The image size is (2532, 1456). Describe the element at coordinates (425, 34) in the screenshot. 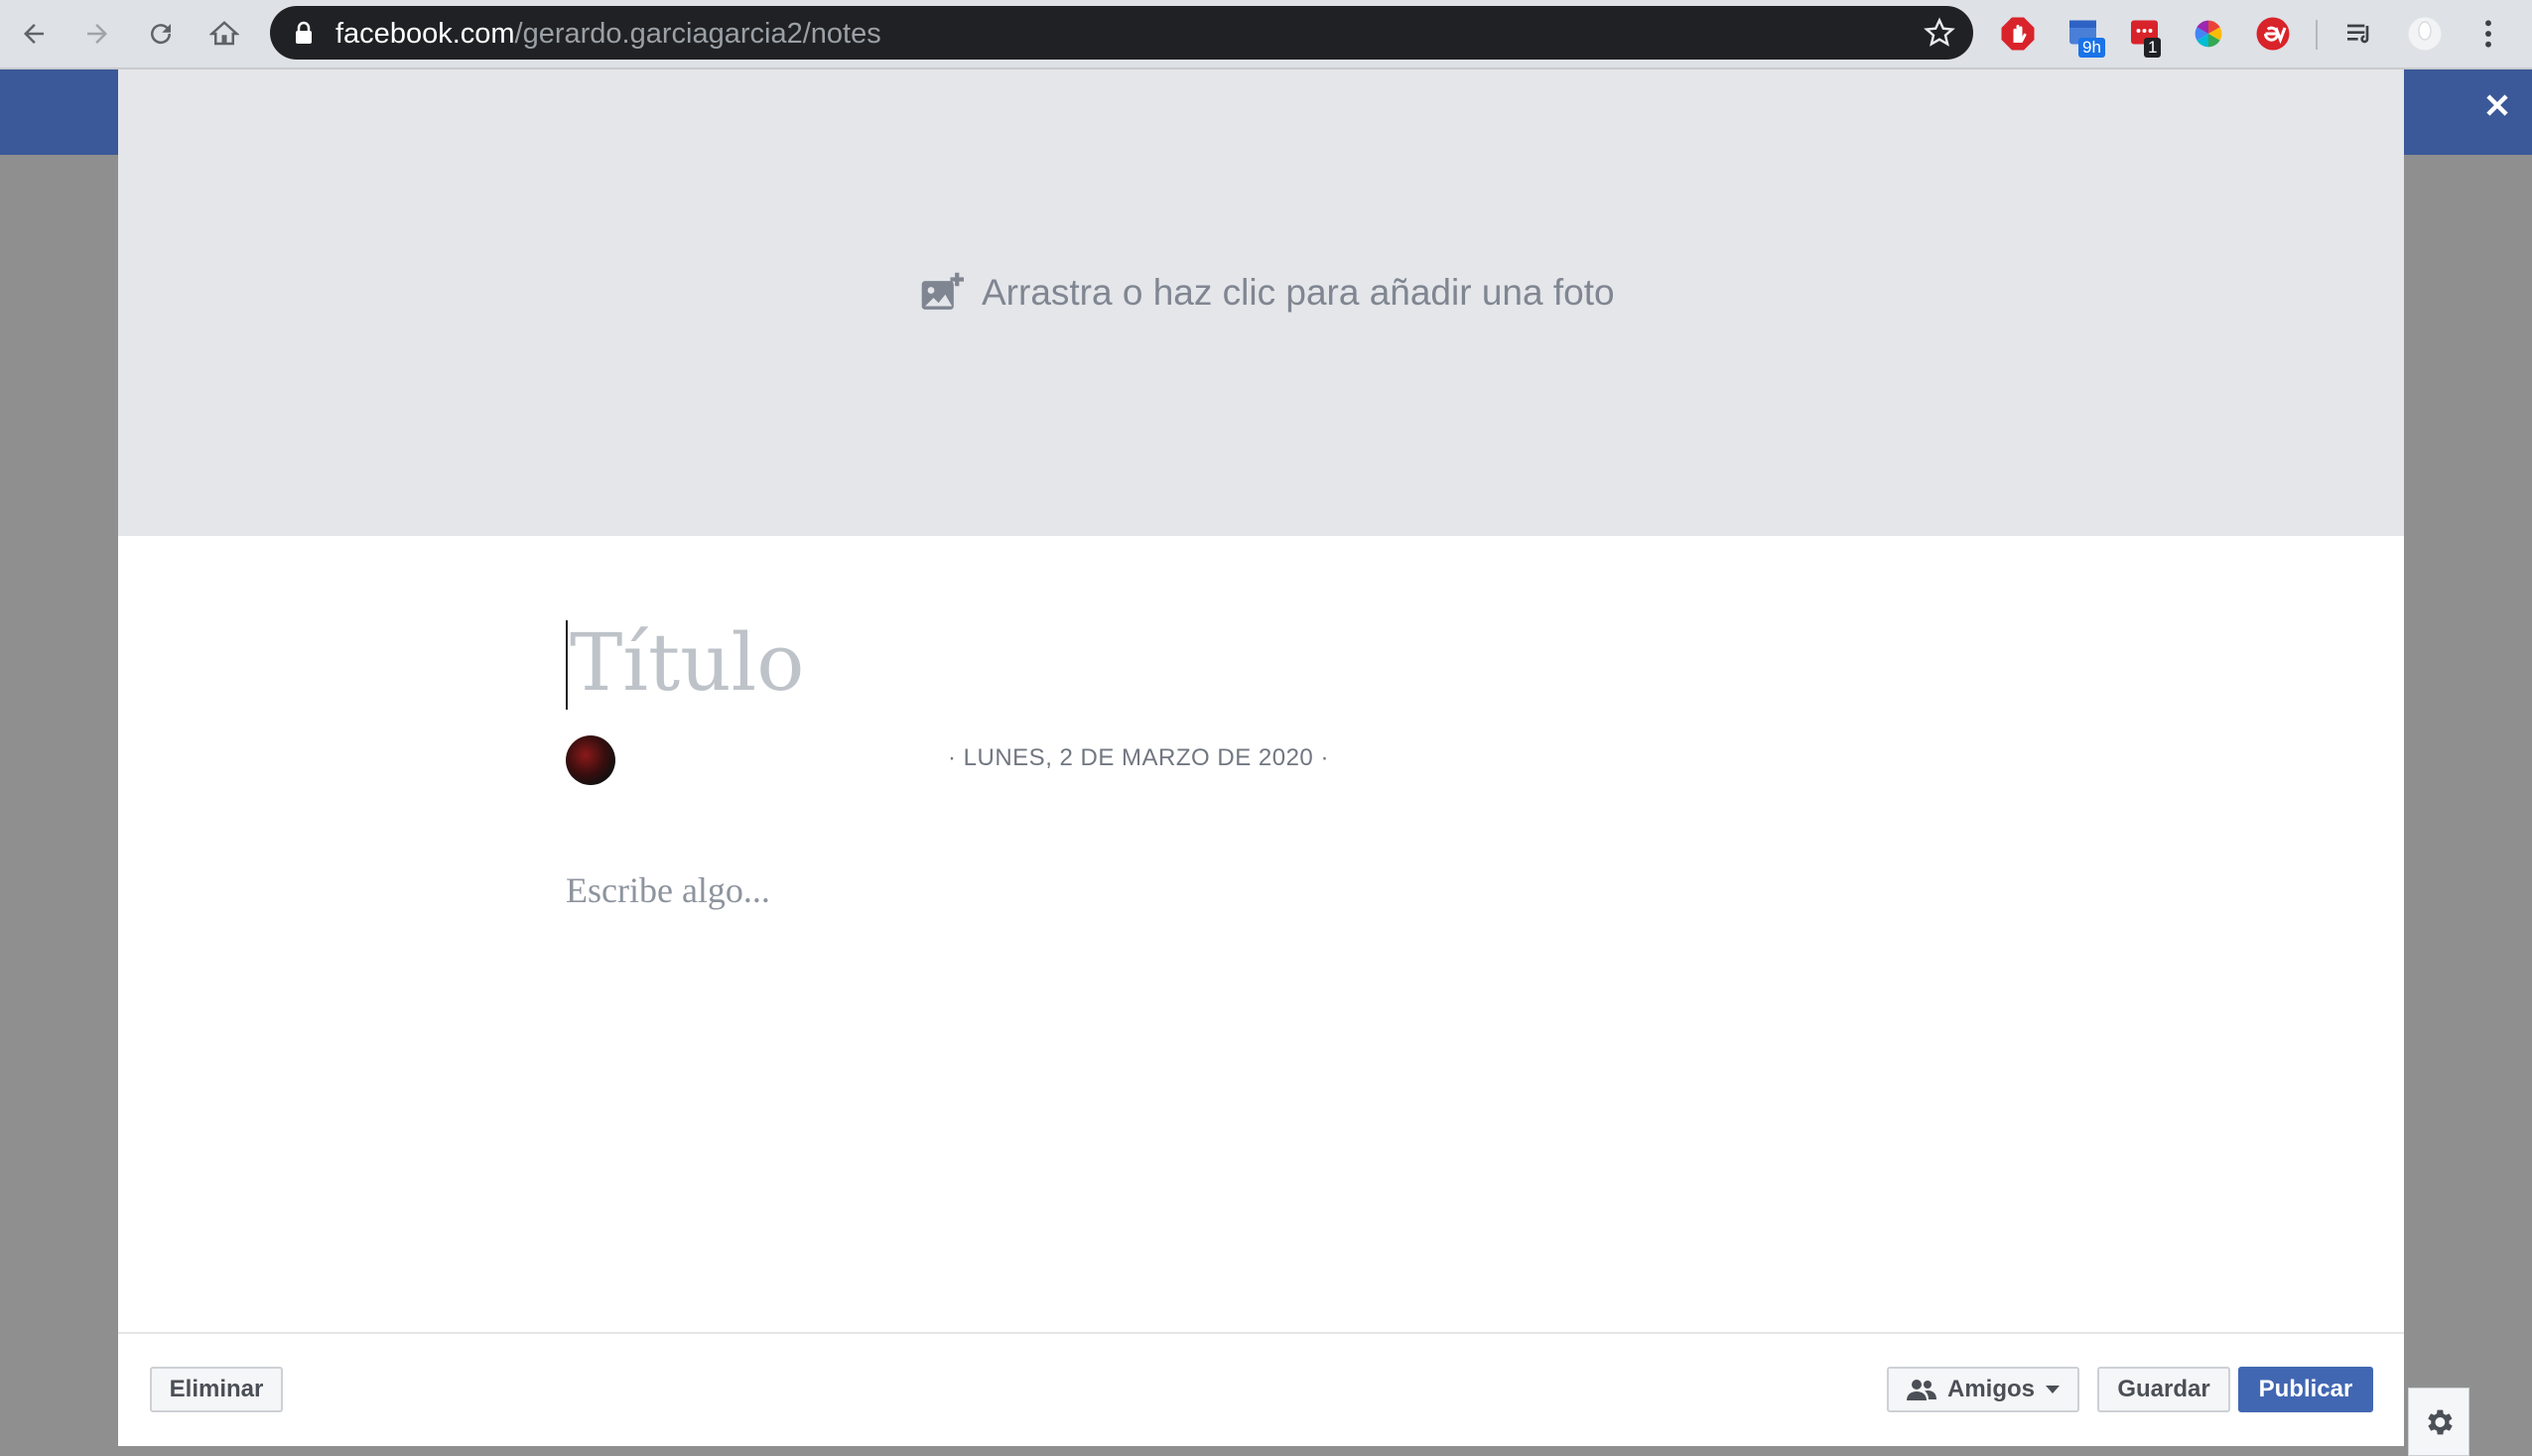

I see `url-host: facebook.com` at that location.